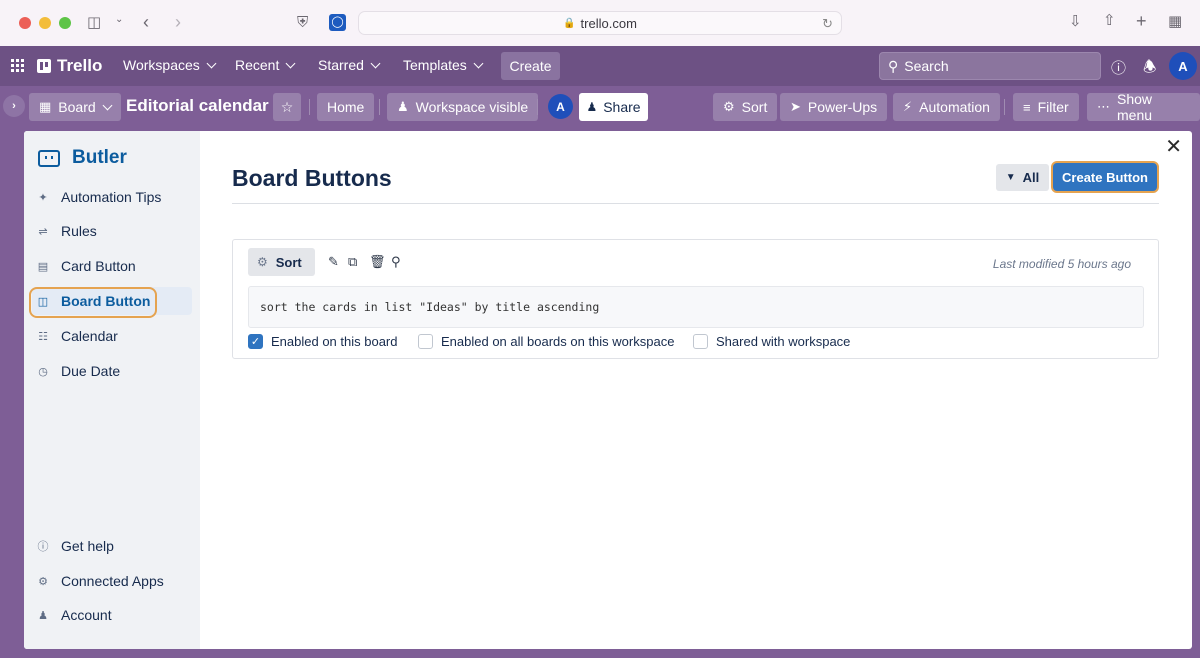 The image size is (1200, 658). I want to click on star-button: ☆, so click(287, 107).